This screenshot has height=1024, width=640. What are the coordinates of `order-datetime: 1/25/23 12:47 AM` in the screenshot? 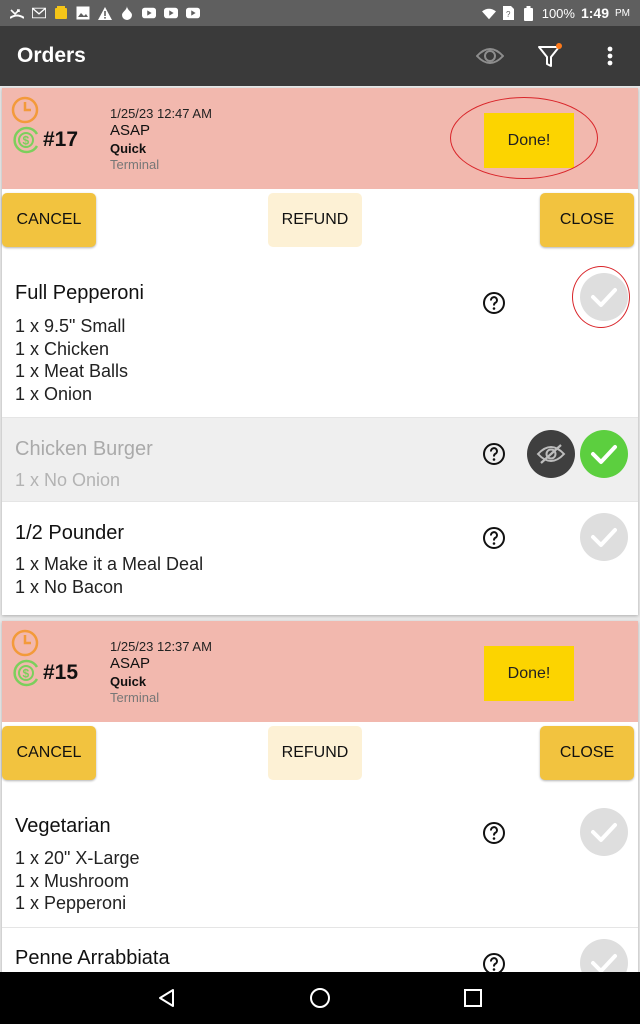 It's located at (161, 113).